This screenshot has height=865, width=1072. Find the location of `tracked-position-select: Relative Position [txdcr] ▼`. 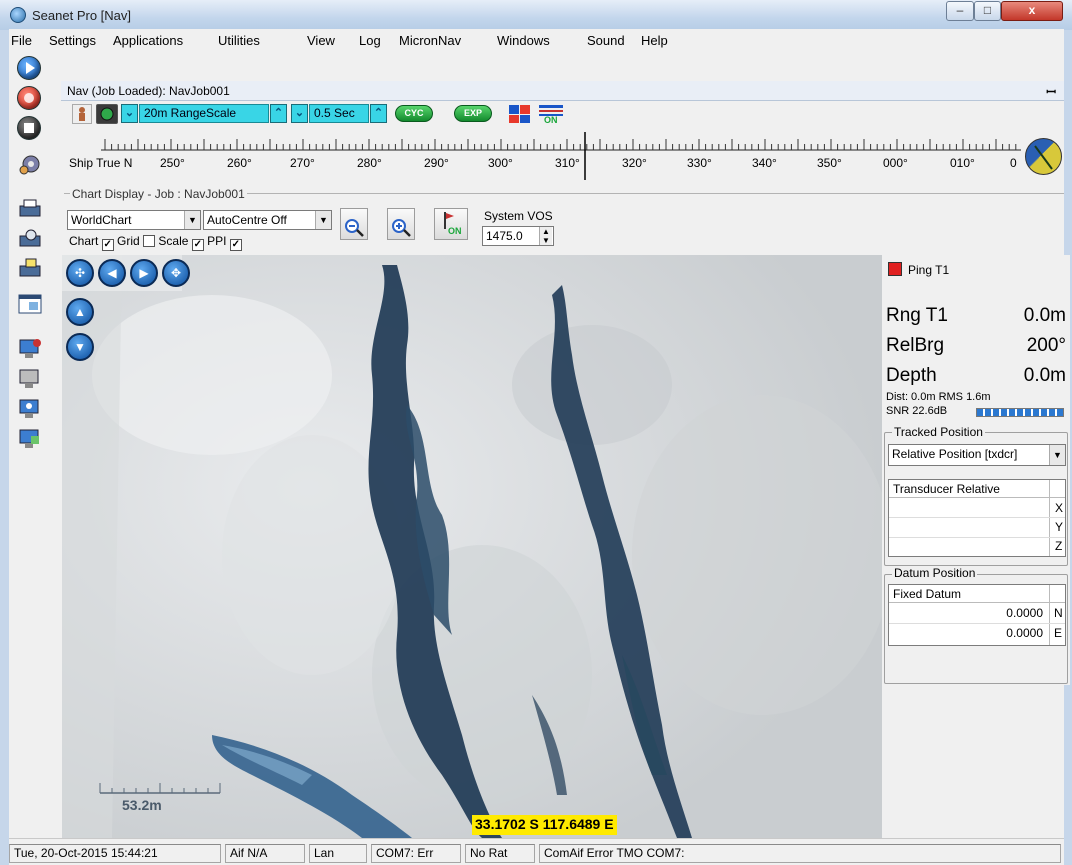

tracked-position-select: Relative Position [txdcr] ▼ is located at coordinates (977, 455).